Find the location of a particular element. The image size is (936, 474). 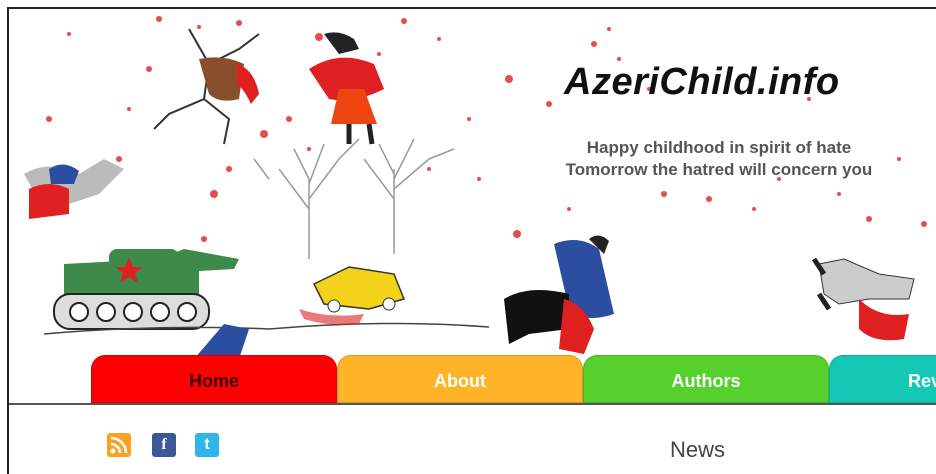

section-title-news: News is located at coordinates (698, 449).